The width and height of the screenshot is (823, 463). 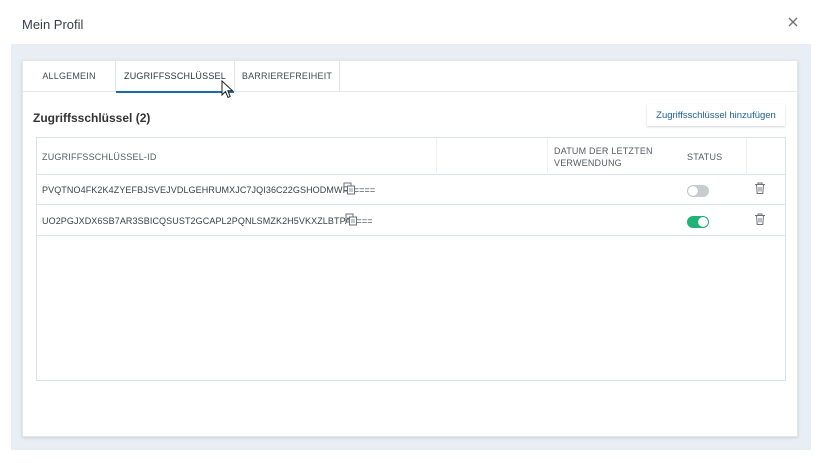 What do you see at coordinates (716, 115) in the screenshot?
I see `add-access-key-button: Zugriffsschlüssel hinzufügen` at bounding box center [716, 115].